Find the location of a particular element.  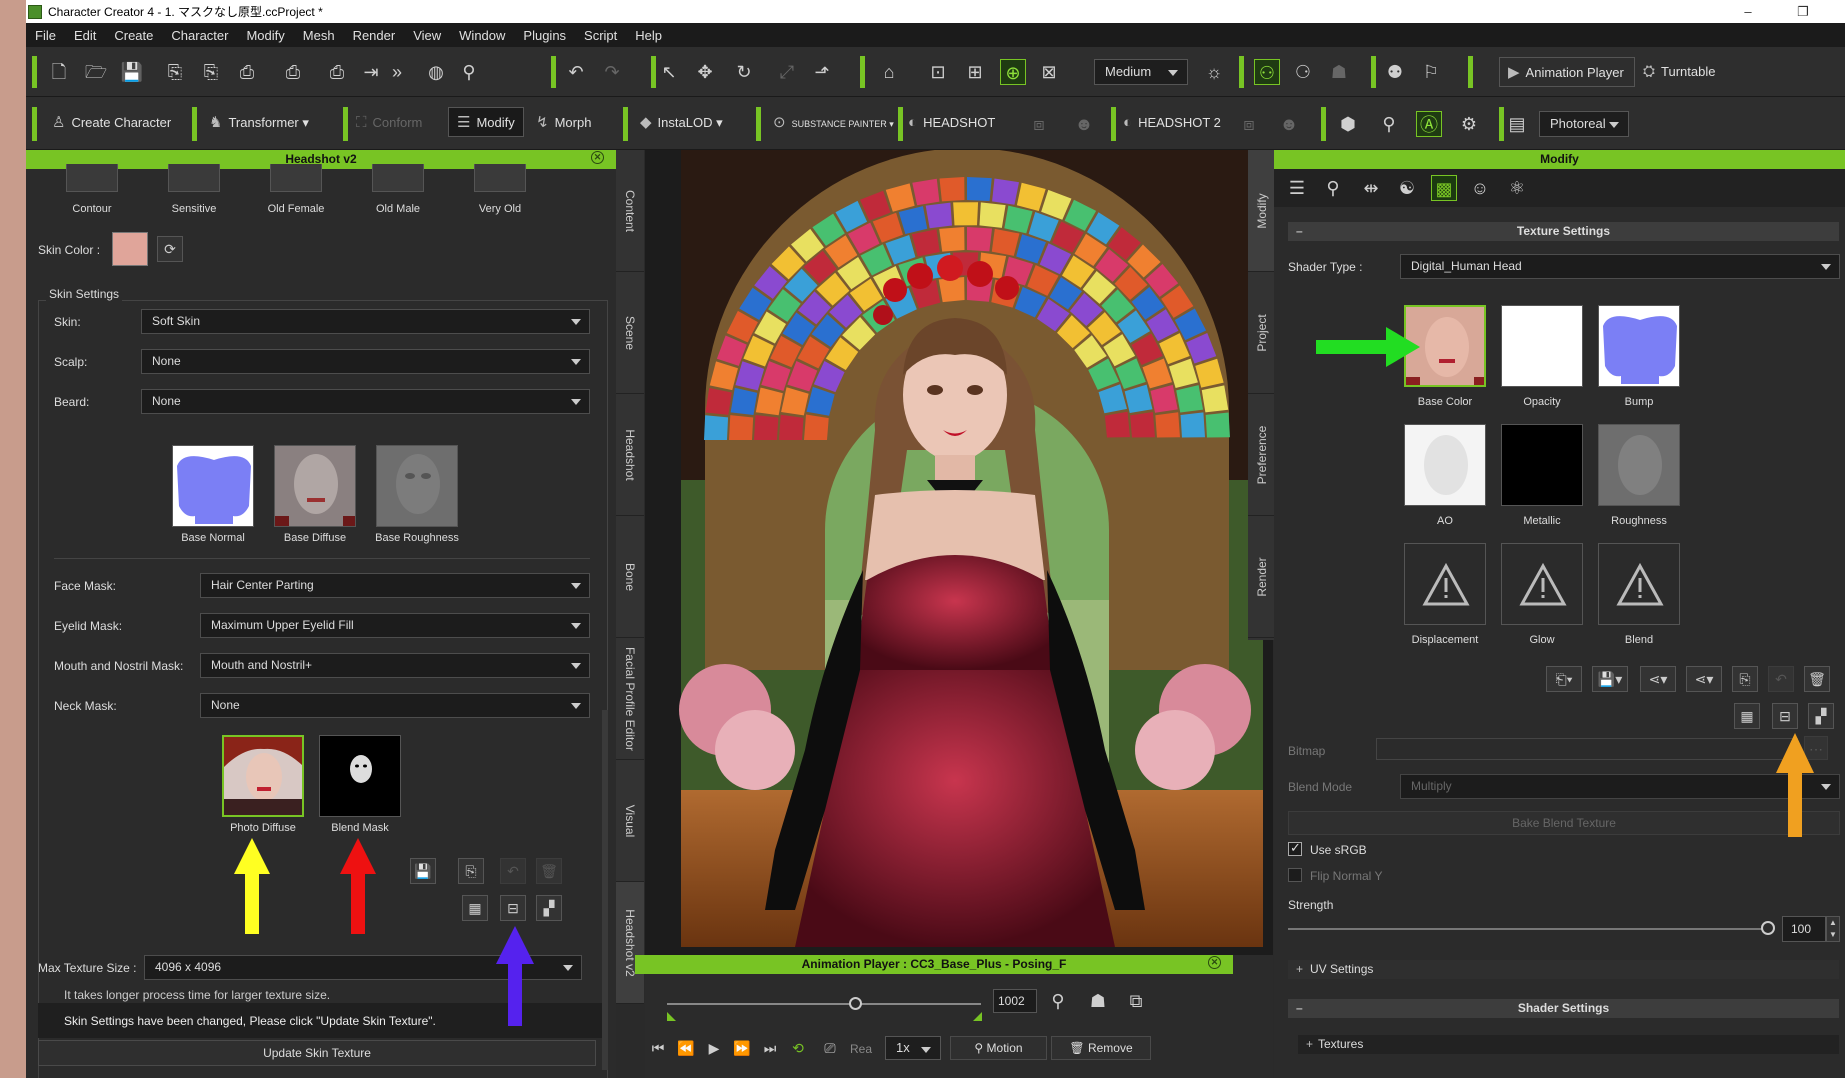

flip-normal-checkbox is located at coordinates (1295, 875).